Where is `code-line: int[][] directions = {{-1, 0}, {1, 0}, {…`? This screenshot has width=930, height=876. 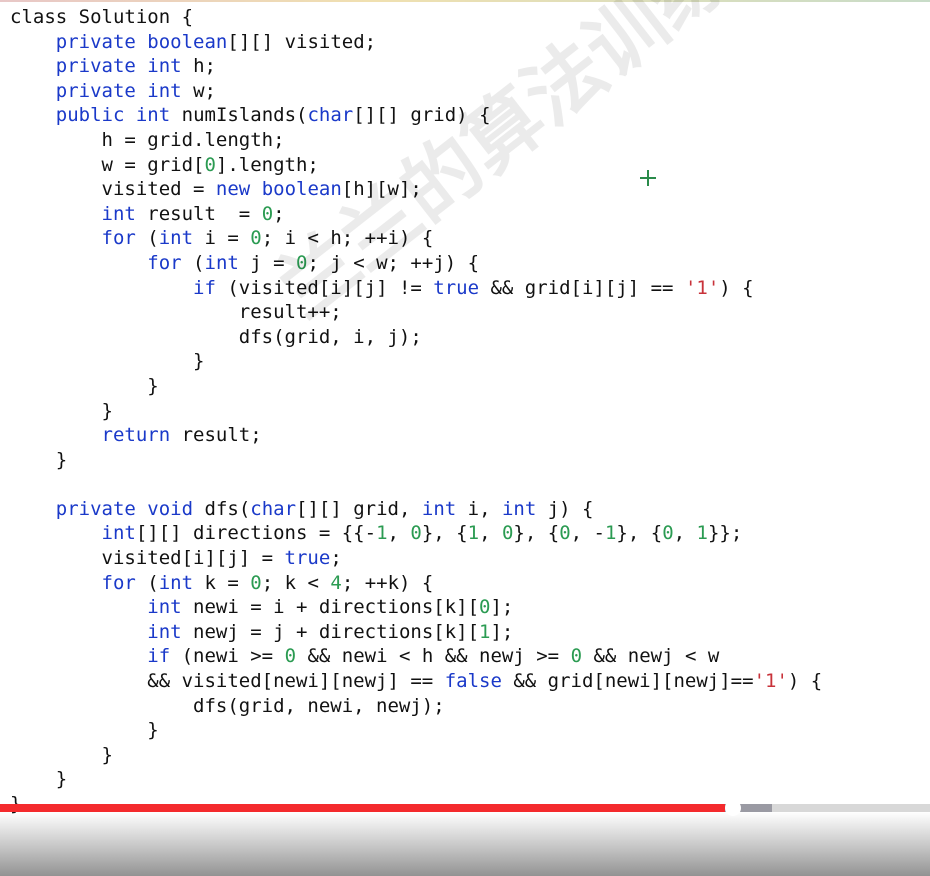
code-line: int[][] directions = {{-1, 0}, {1, 0}, {… is located at coordinates (465, 533).